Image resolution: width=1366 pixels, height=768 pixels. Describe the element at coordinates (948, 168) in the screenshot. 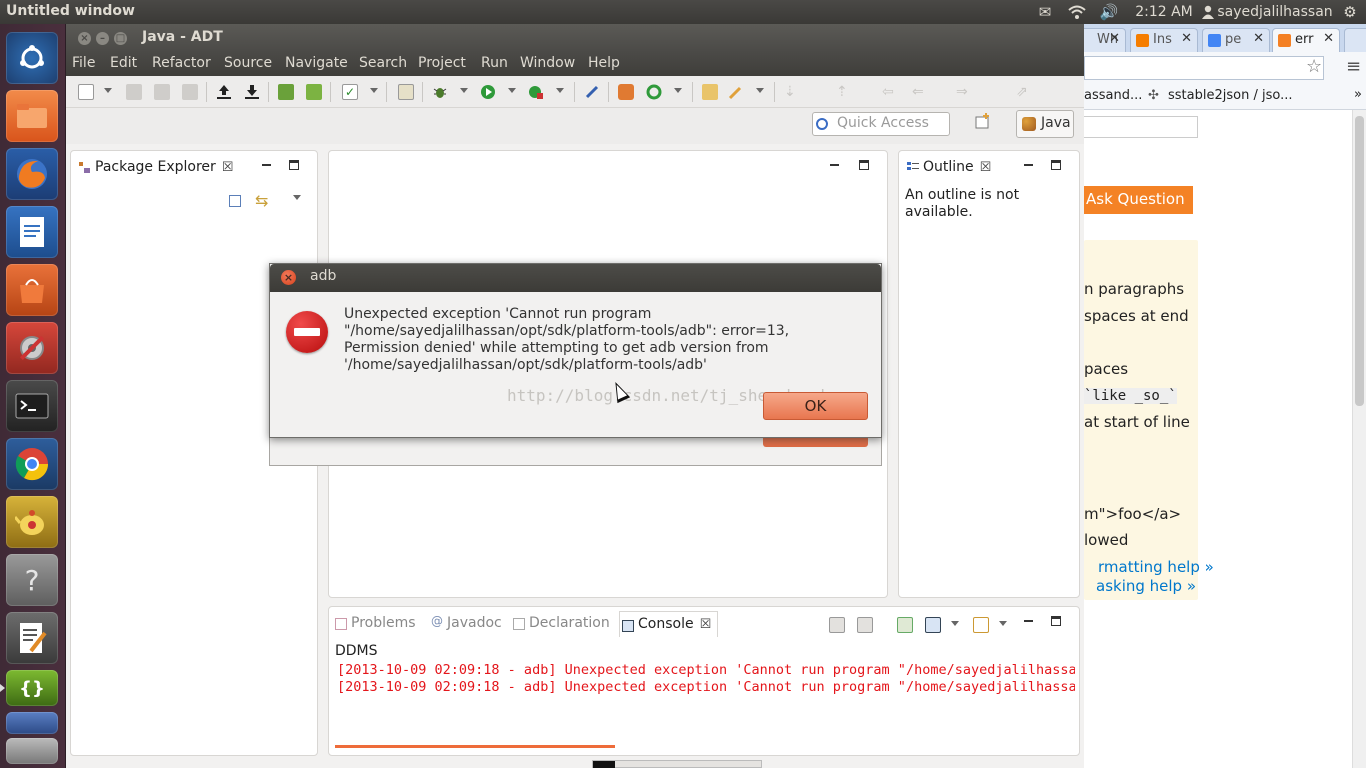

I see `tab-outline: Outline ☒` at that location.